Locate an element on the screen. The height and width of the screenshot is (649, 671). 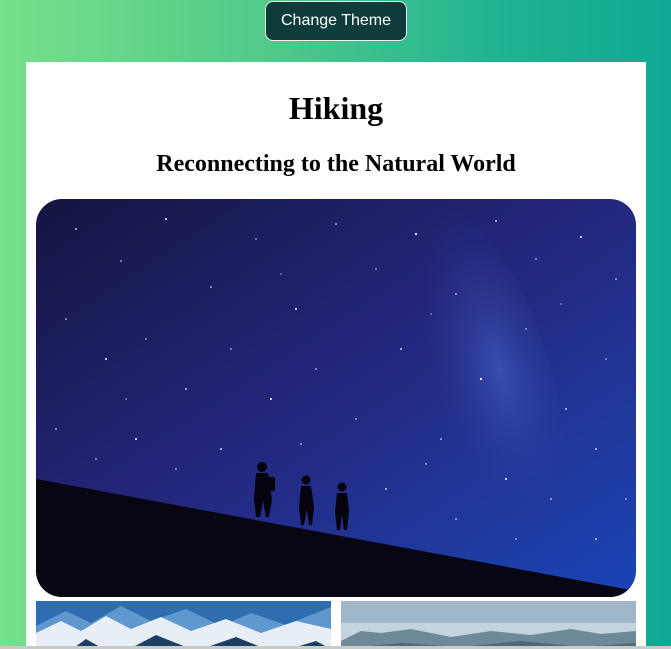
change-theme-button: Change Theme is located at coordinates (336, 21).